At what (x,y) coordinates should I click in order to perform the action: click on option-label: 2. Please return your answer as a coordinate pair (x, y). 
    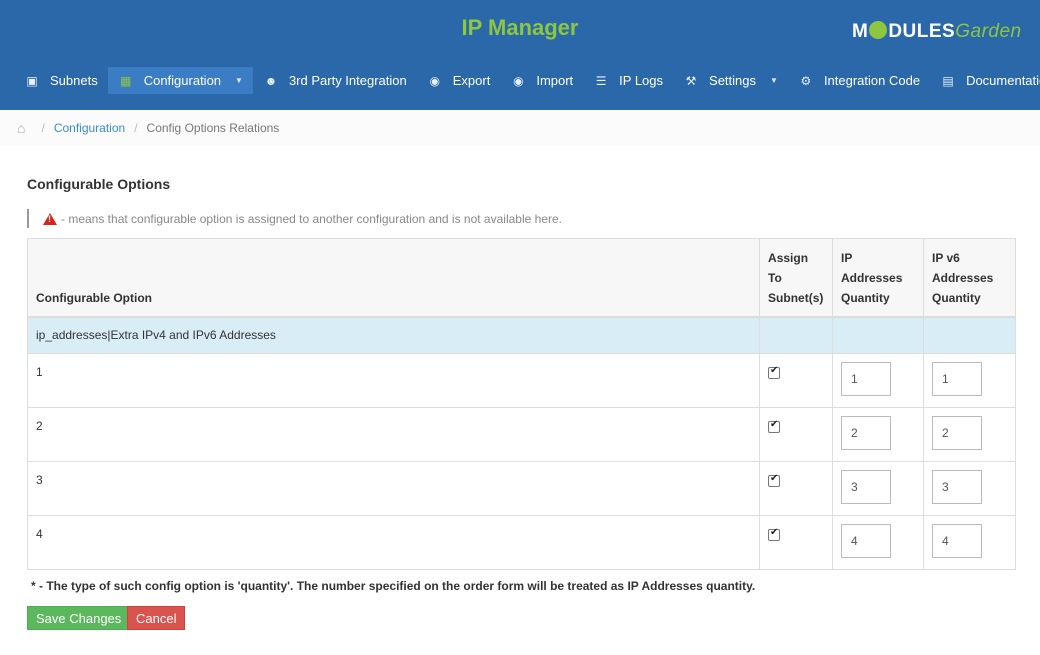
    Looking at the image, I should click on (393, 434).